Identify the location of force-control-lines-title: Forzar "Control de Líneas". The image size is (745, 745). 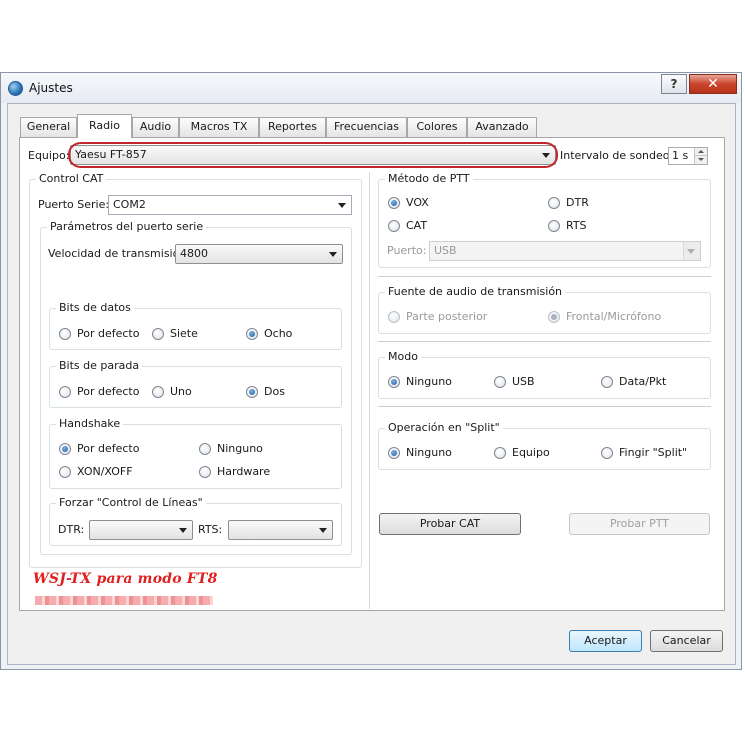
(131, 503).